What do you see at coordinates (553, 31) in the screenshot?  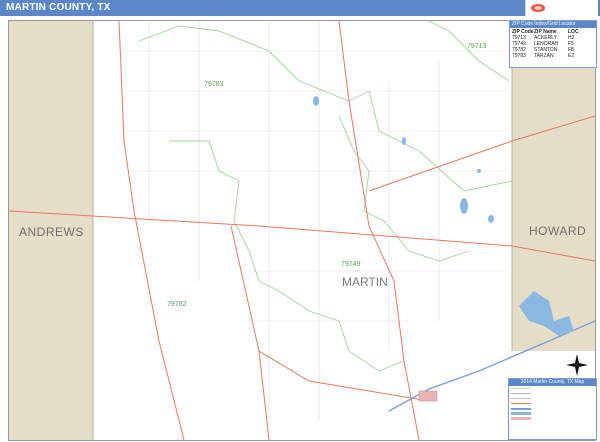 I see `zip-table-header-row: ZIP Code ZIP Name LOC` at bounding box center [553, 31].